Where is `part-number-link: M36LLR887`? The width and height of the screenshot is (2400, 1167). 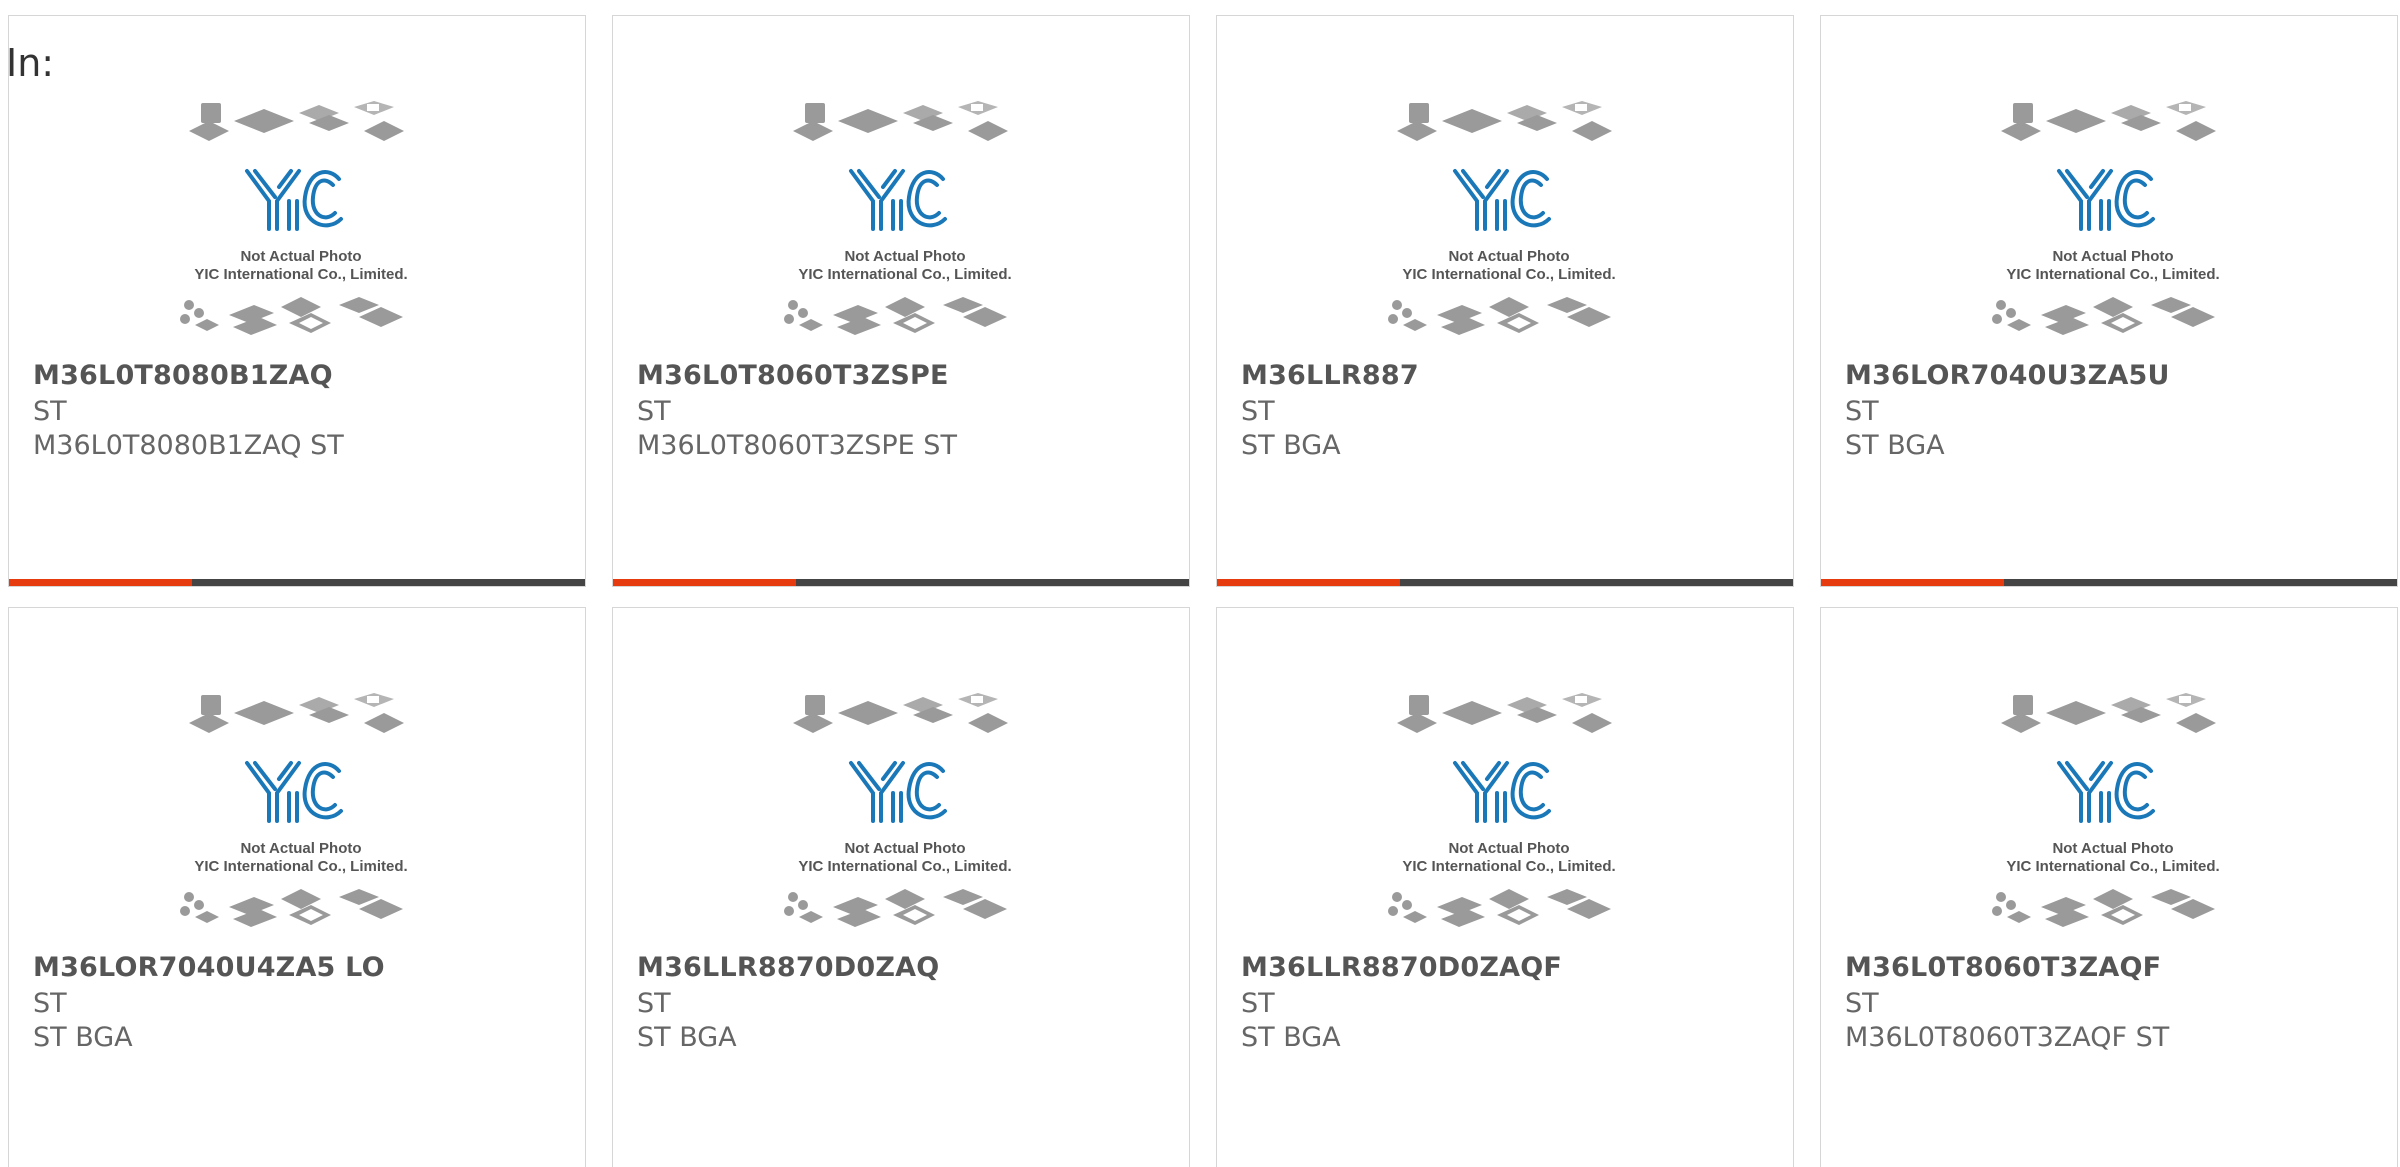 part-number-link: M36LLR887 is located at coordinates (1330, 375).